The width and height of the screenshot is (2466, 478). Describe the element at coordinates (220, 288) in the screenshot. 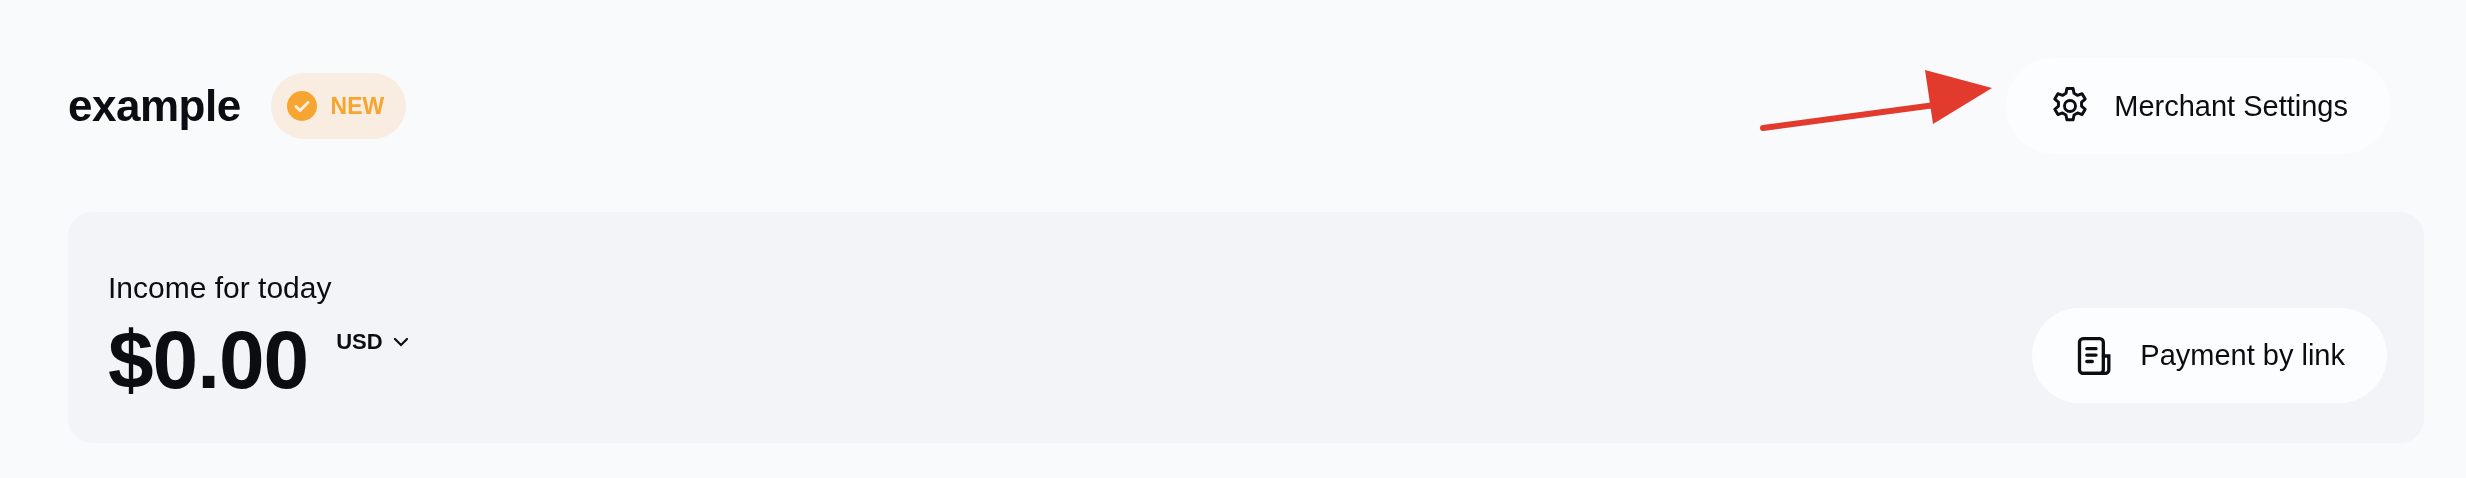

I see `income-label: Income for today` at that location.